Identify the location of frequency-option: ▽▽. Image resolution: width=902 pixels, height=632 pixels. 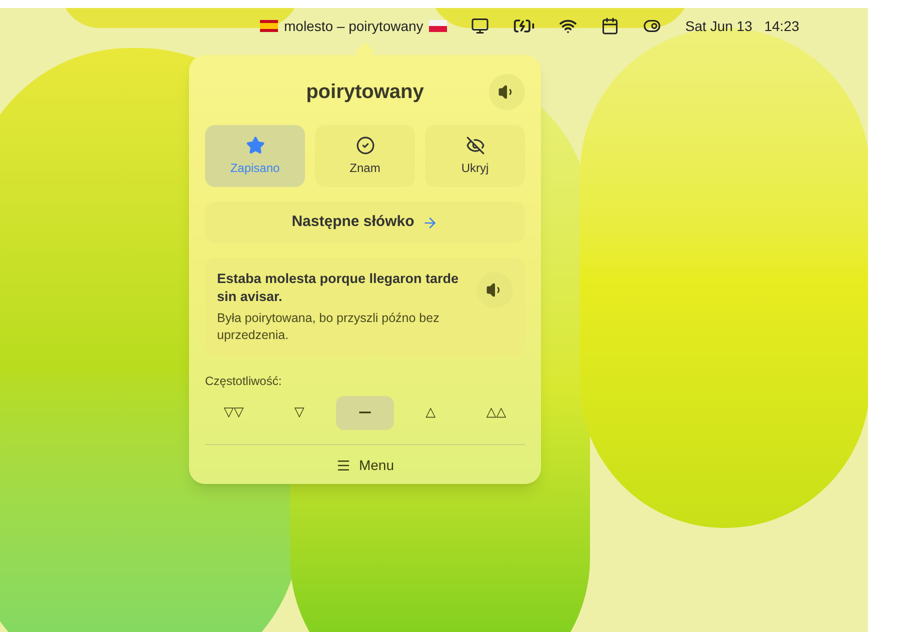
(234, 413).